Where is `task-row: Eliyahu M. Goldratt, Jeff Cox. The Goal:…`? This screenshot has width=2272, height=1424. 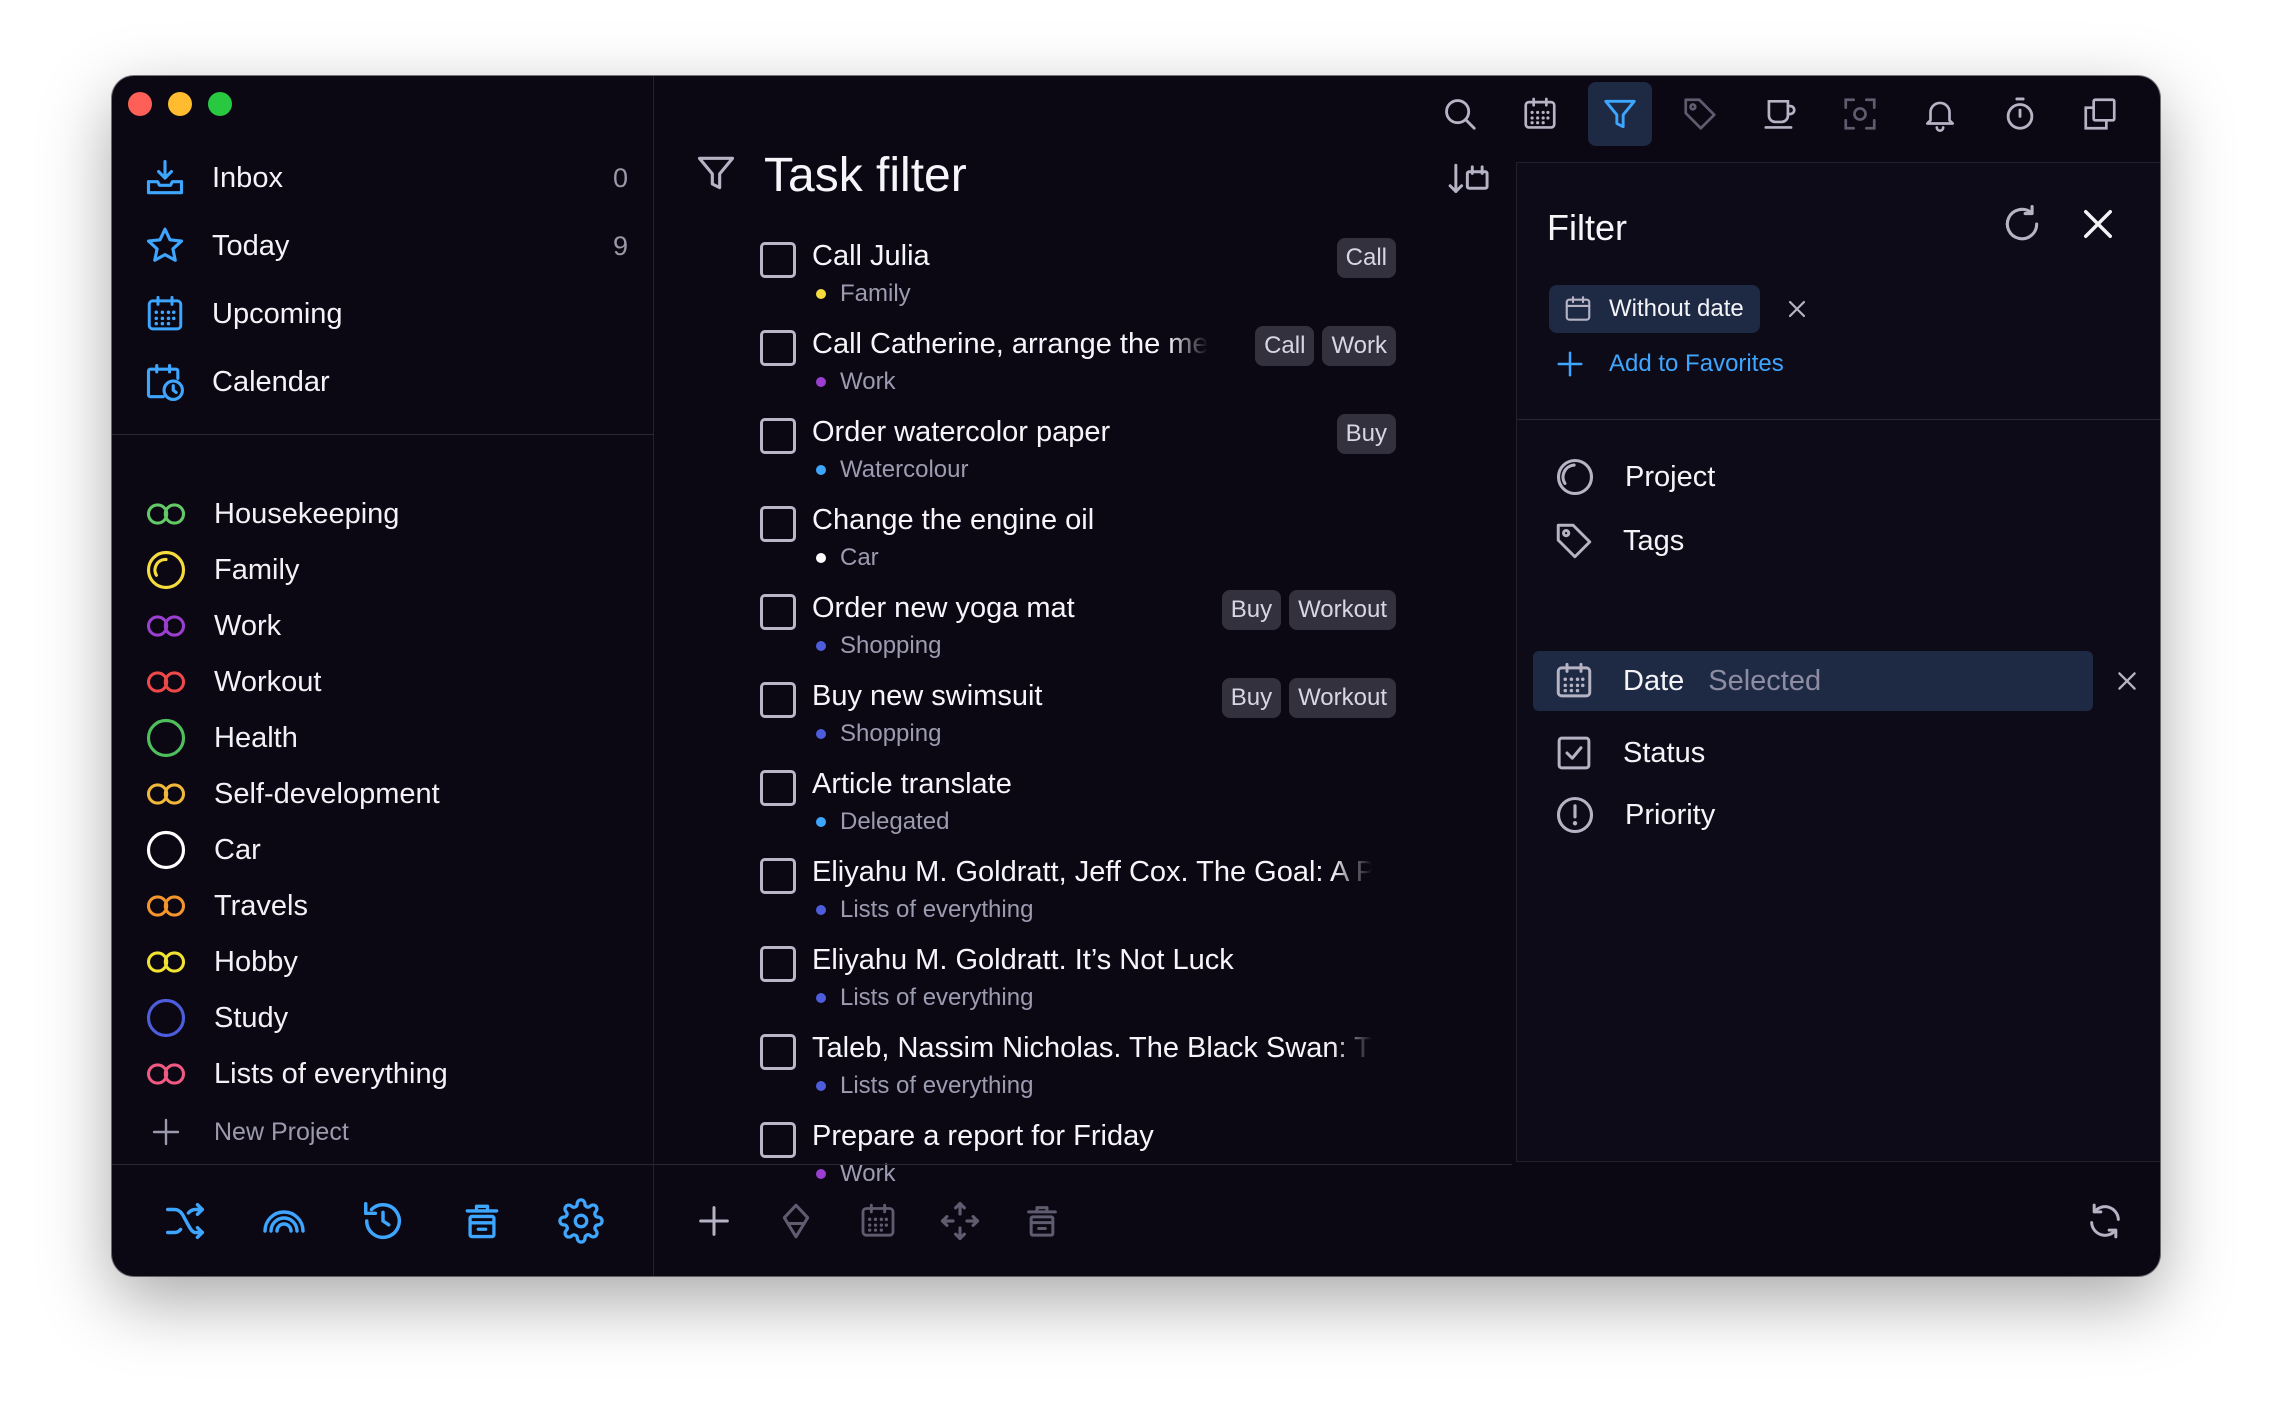 task-row: Eliyahu M. Goldratt, Jeff Cox. The Goal:… is located at coordinates (1078, 898).